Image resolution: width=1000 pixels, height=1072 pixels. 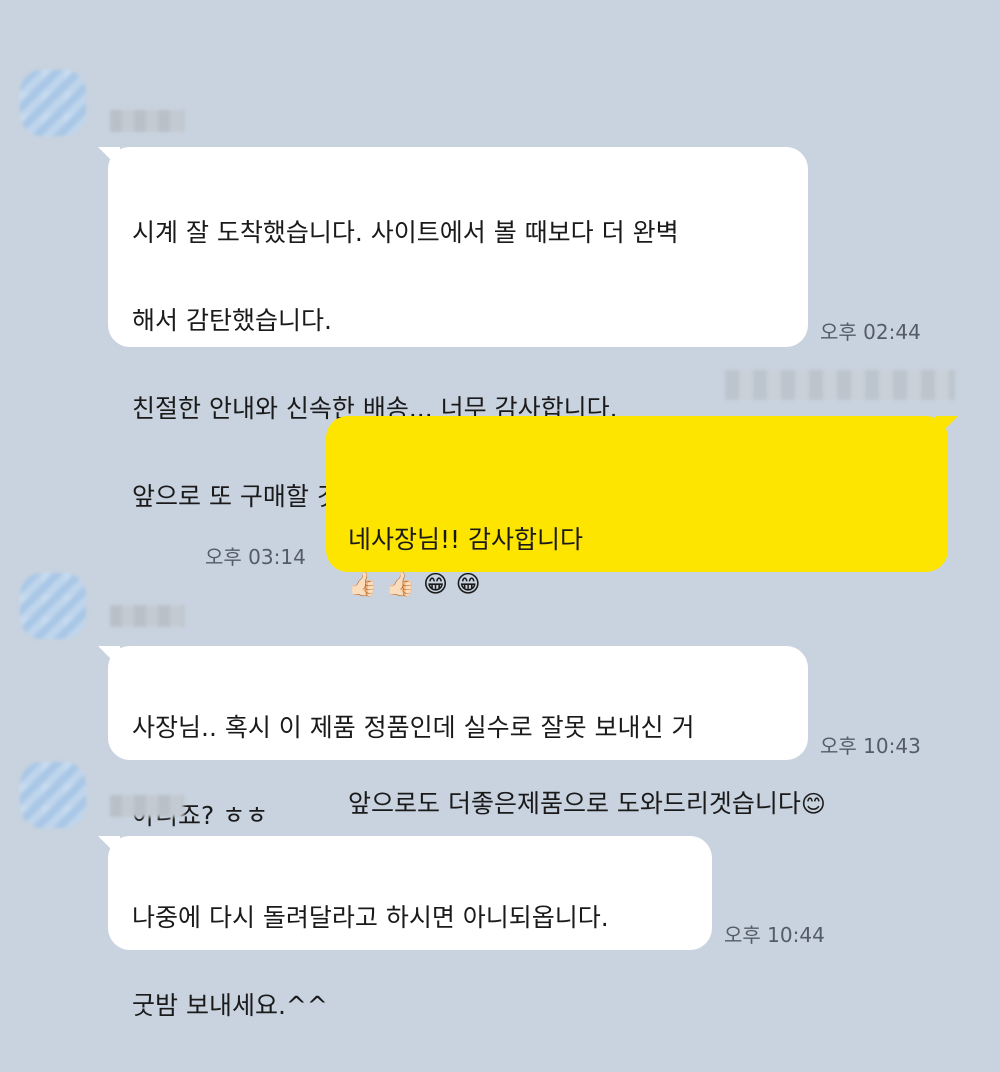 What do you see at coordinates (200, 815) in the screenshot?
I see `message-line: 아니죠? ㅎㅎ` at bounding box center [200, 815].